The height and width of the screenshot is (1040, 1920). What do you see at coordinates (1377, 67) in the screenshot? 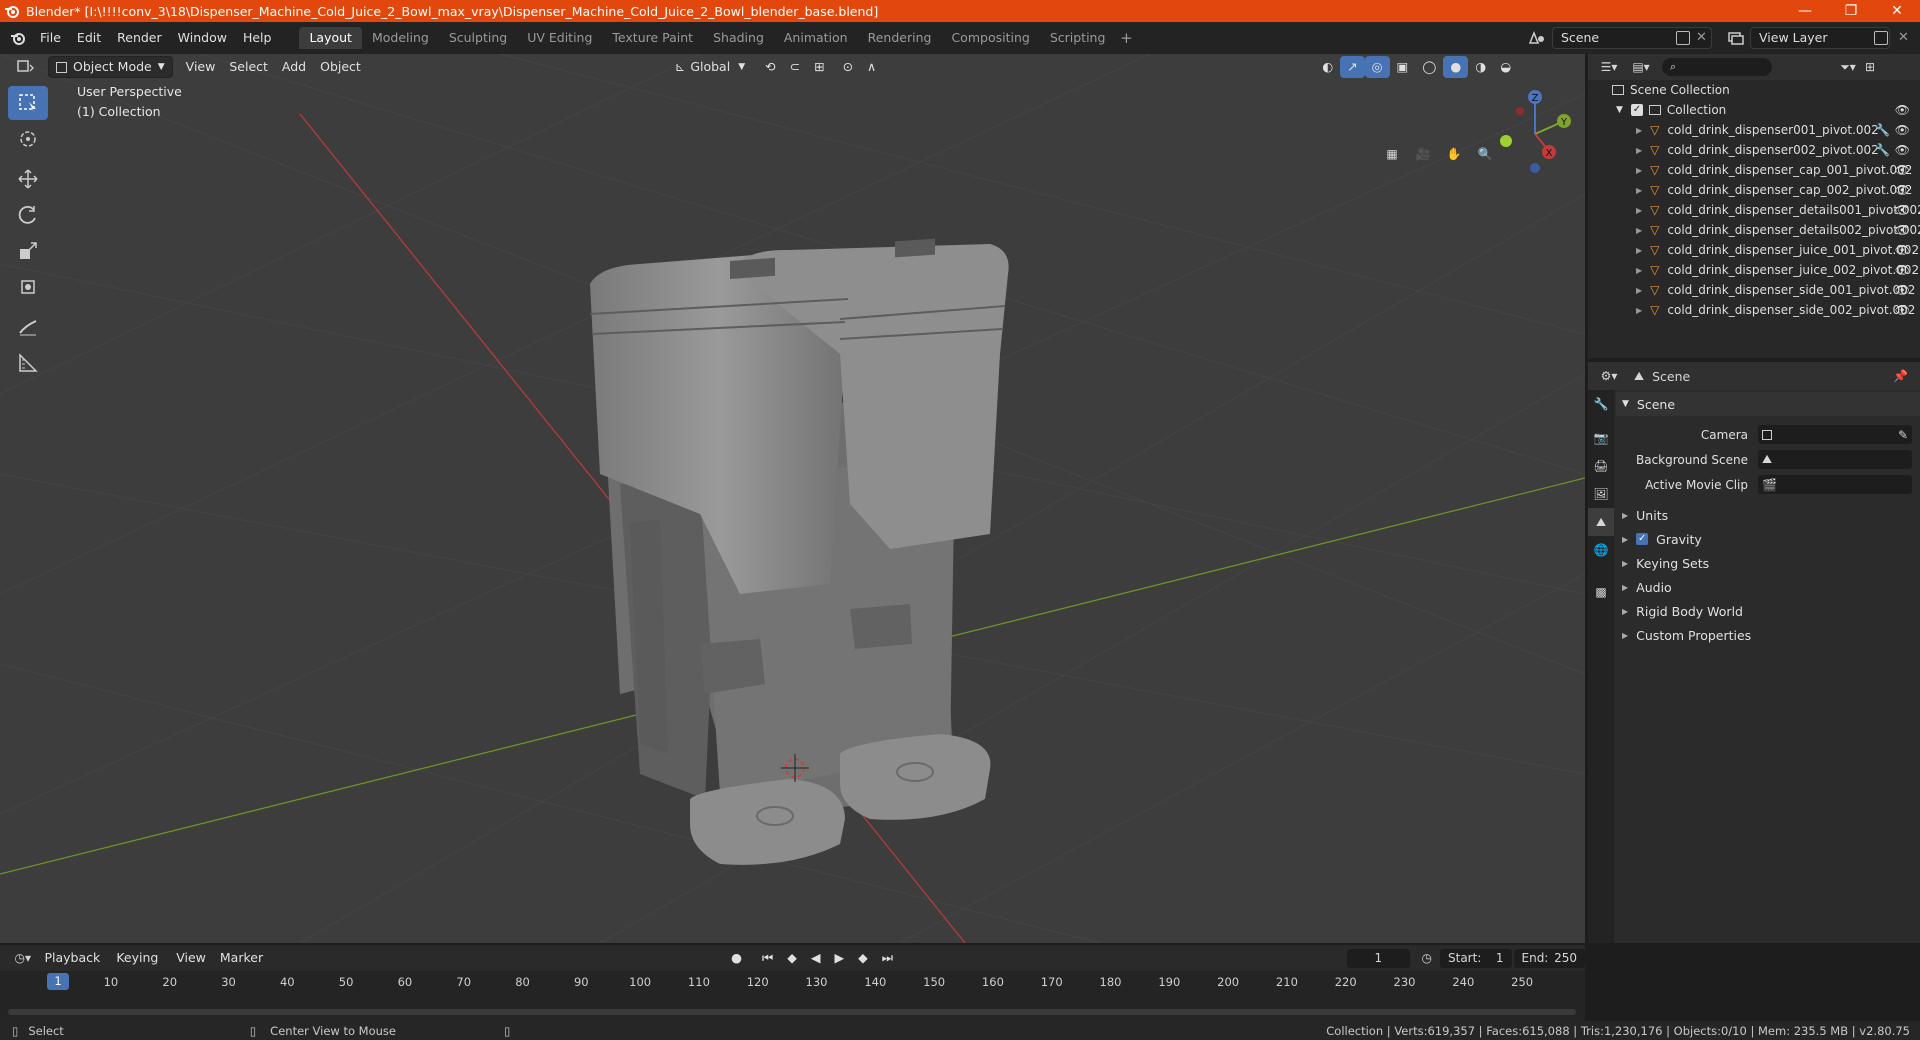
I see `overlay-toggle-icon: ◎` at bounding box center [1377, 67].